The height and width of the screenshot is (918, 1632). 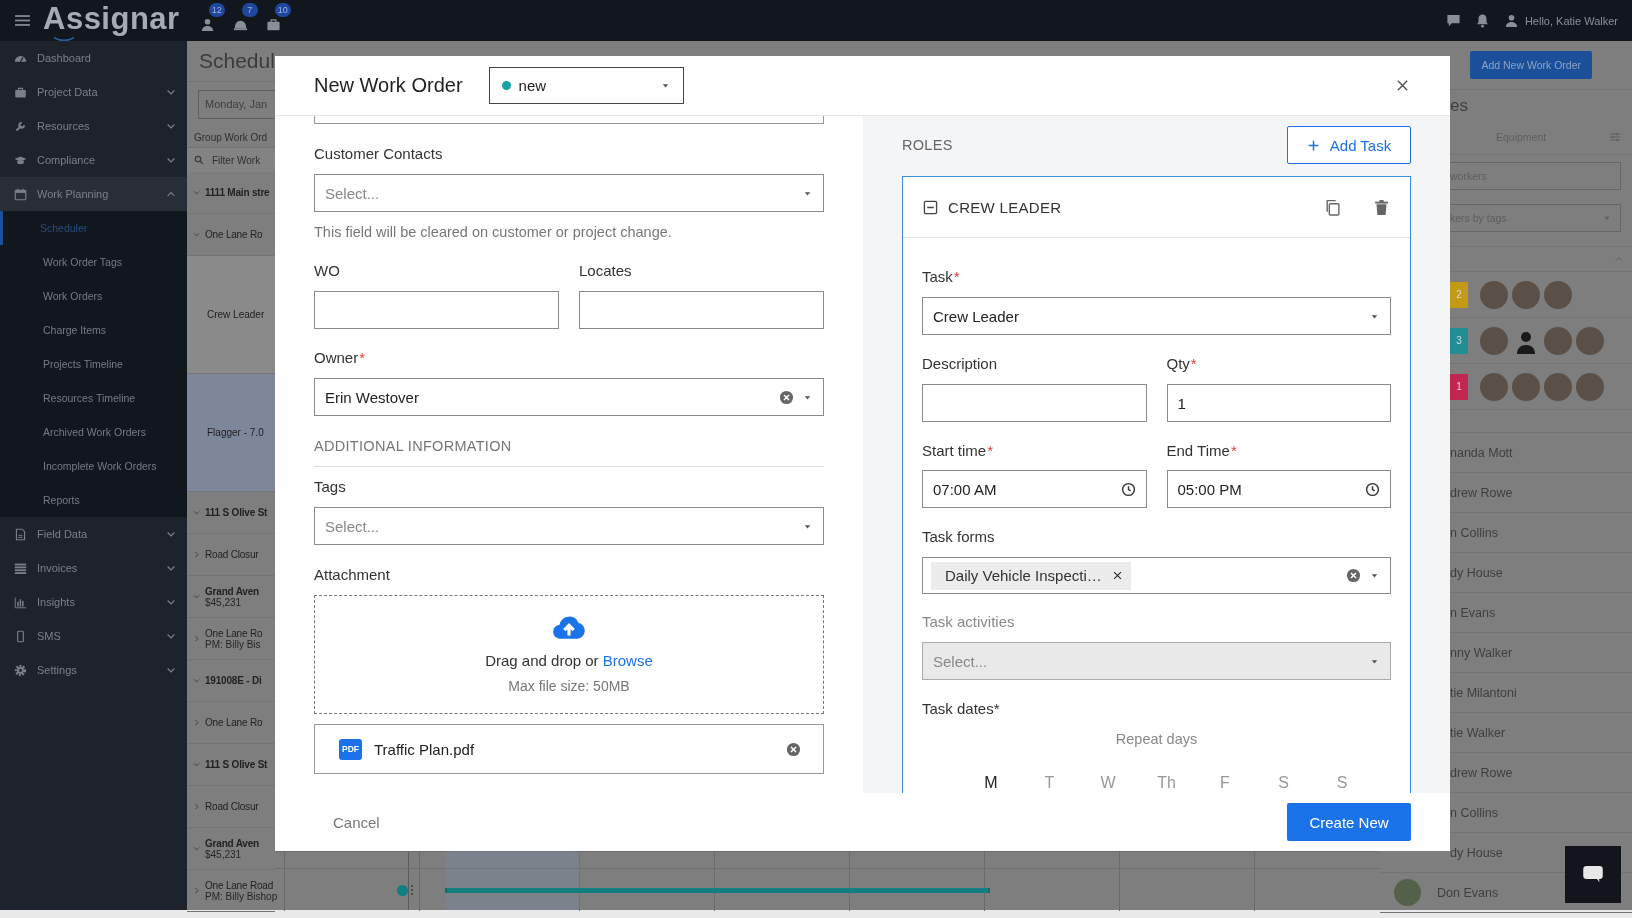 I want to click on day-toggle: M, so click(x=991, y=781).